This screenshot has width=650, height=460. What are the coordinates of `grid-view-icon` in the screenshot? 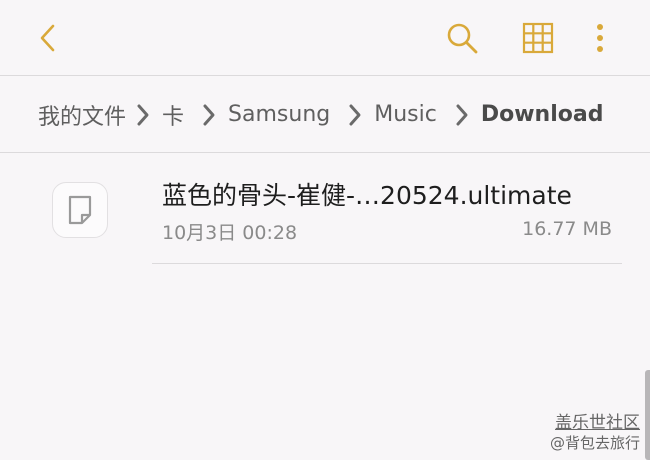 It's located at (538, 38).